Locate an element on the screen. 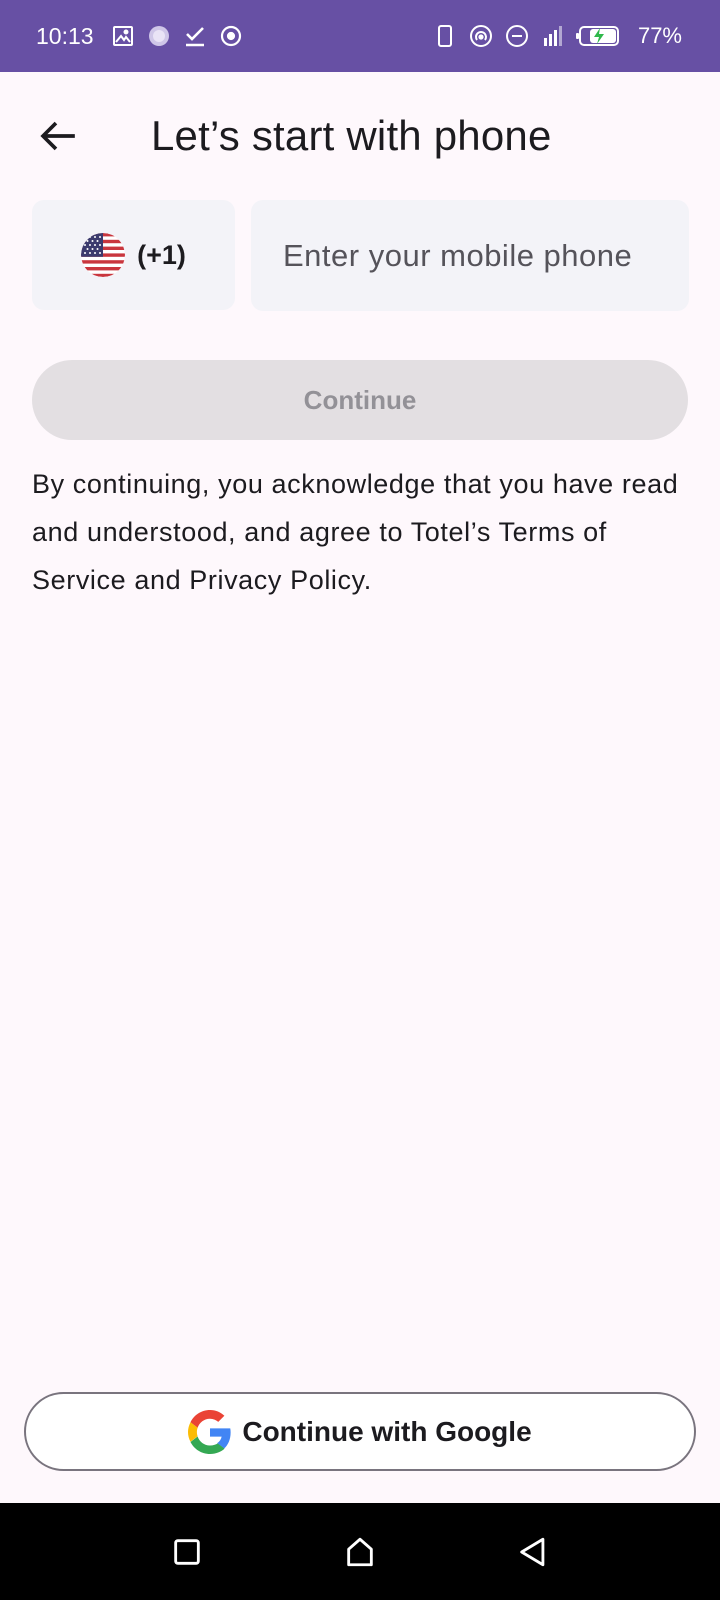 Image resolution: width=720 pixels, height=1600 pixels. status-bar: 10:13 77% is located at coordinates (360, 36).